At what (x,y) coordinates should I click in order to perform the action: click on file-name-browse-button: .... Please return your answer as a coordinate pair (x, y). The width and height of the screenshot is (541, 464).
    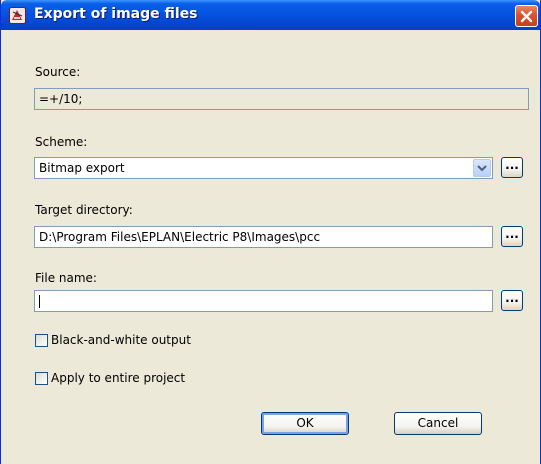
    Looking at the image, I should click on (512, 300).